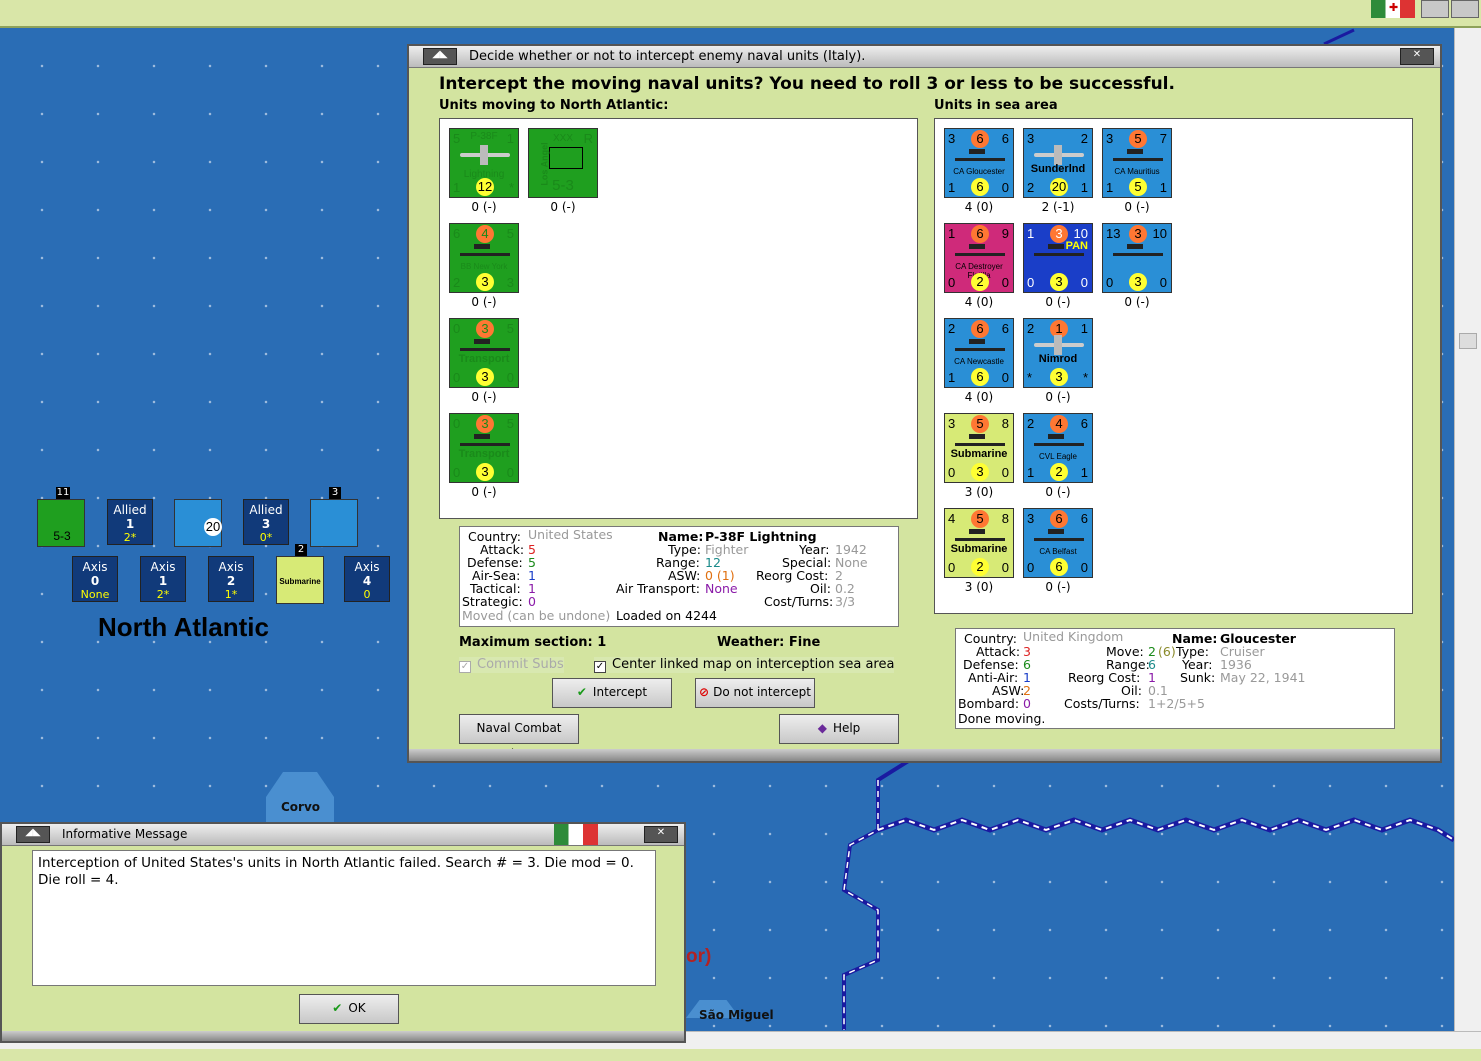 Image resolution: width=1481 pixels, height=1061 pixels. I want to click on checkmark-icon: ✔, so click(337, 1008).